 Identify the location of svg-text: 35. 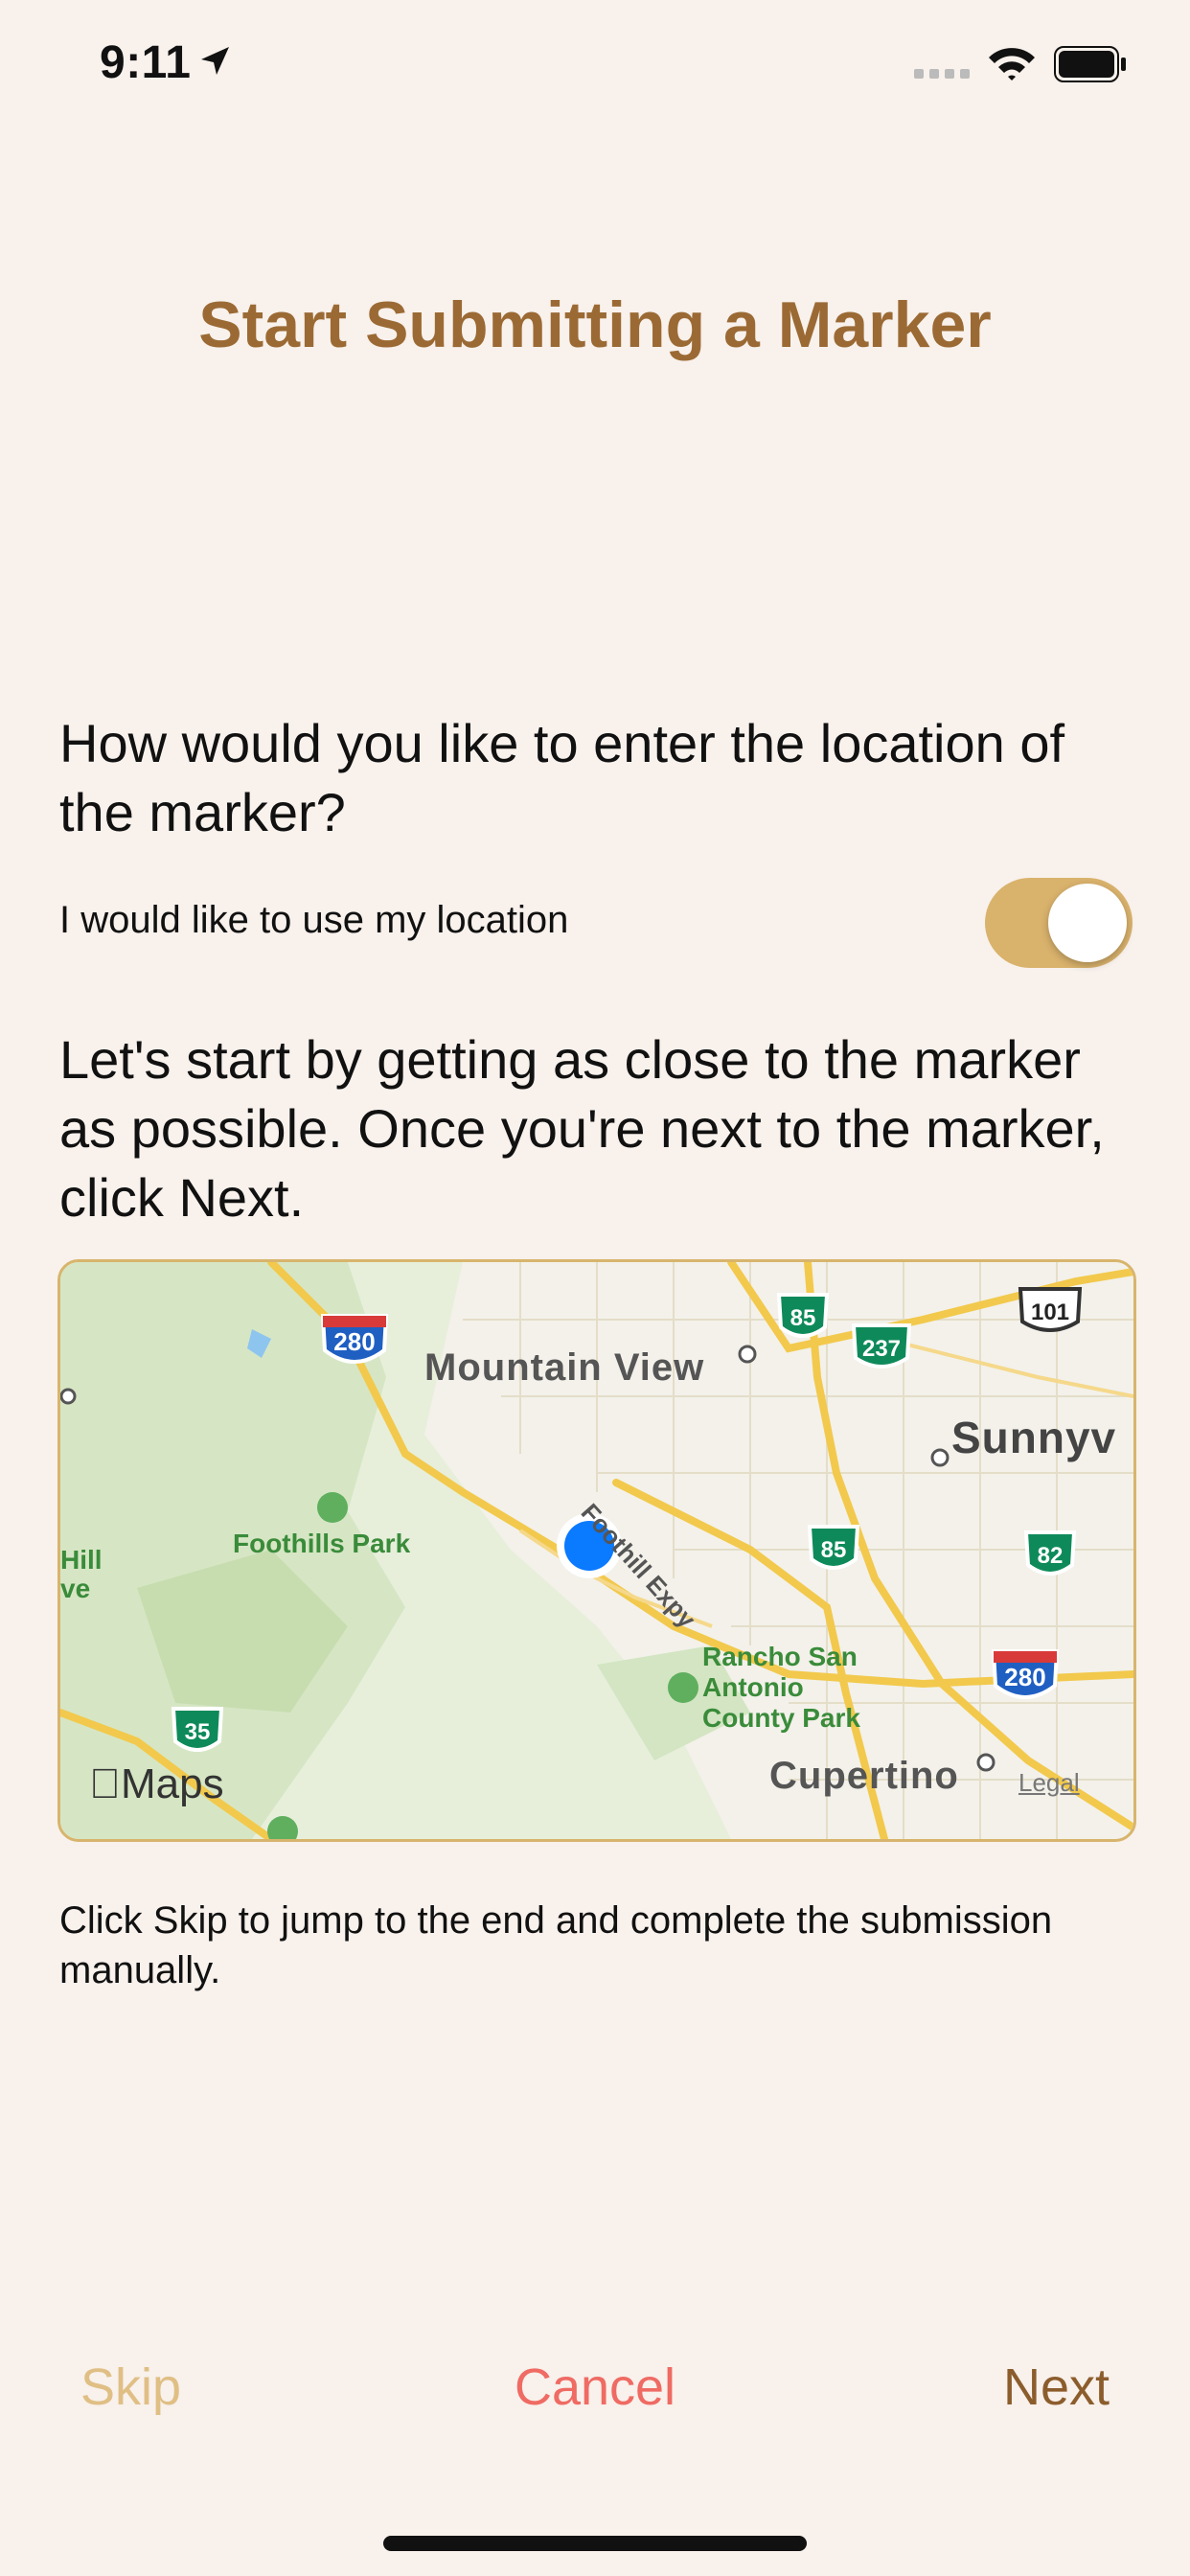
(198, 1732).